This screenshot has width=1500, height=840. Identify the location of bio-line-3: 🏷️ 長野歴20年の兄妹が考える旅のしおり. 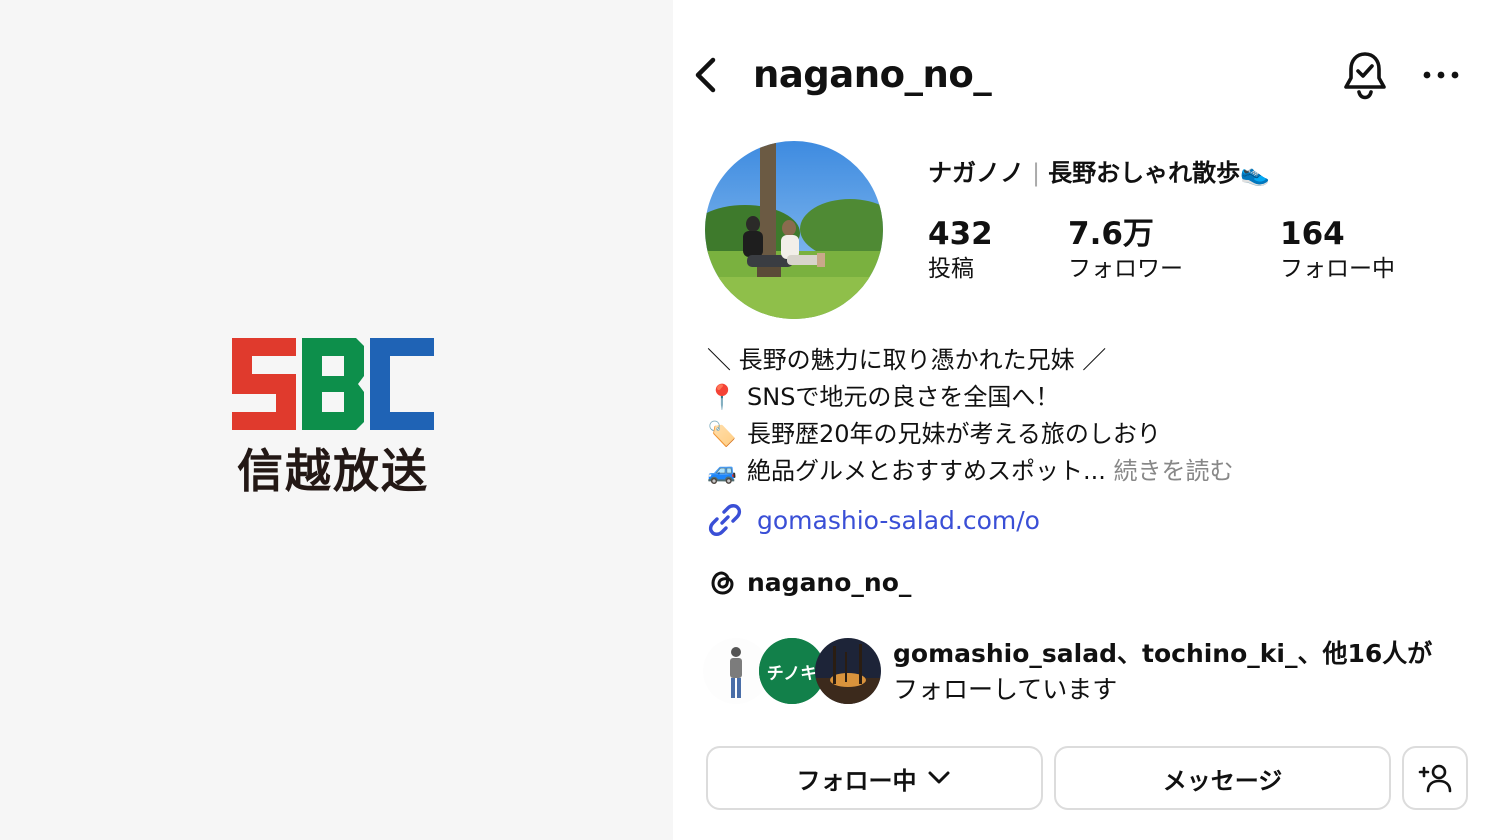
(1092, 434).